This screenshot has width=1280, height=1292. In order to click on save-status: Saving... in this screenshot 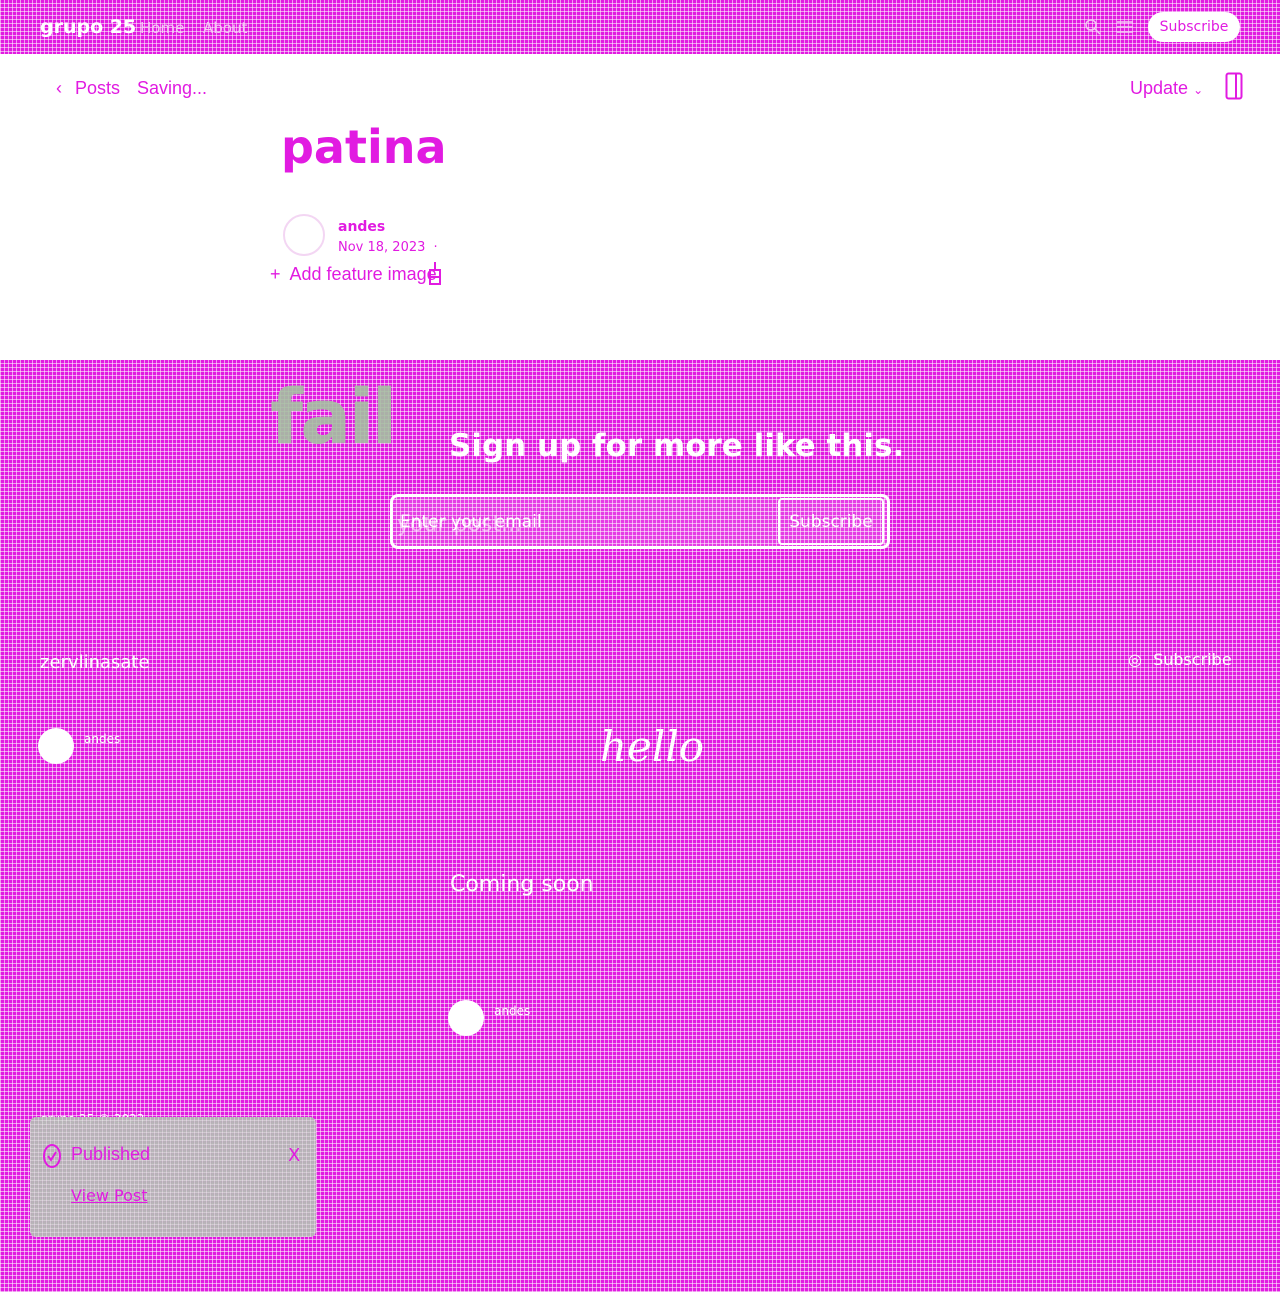, I will do `click(172, 88)`.